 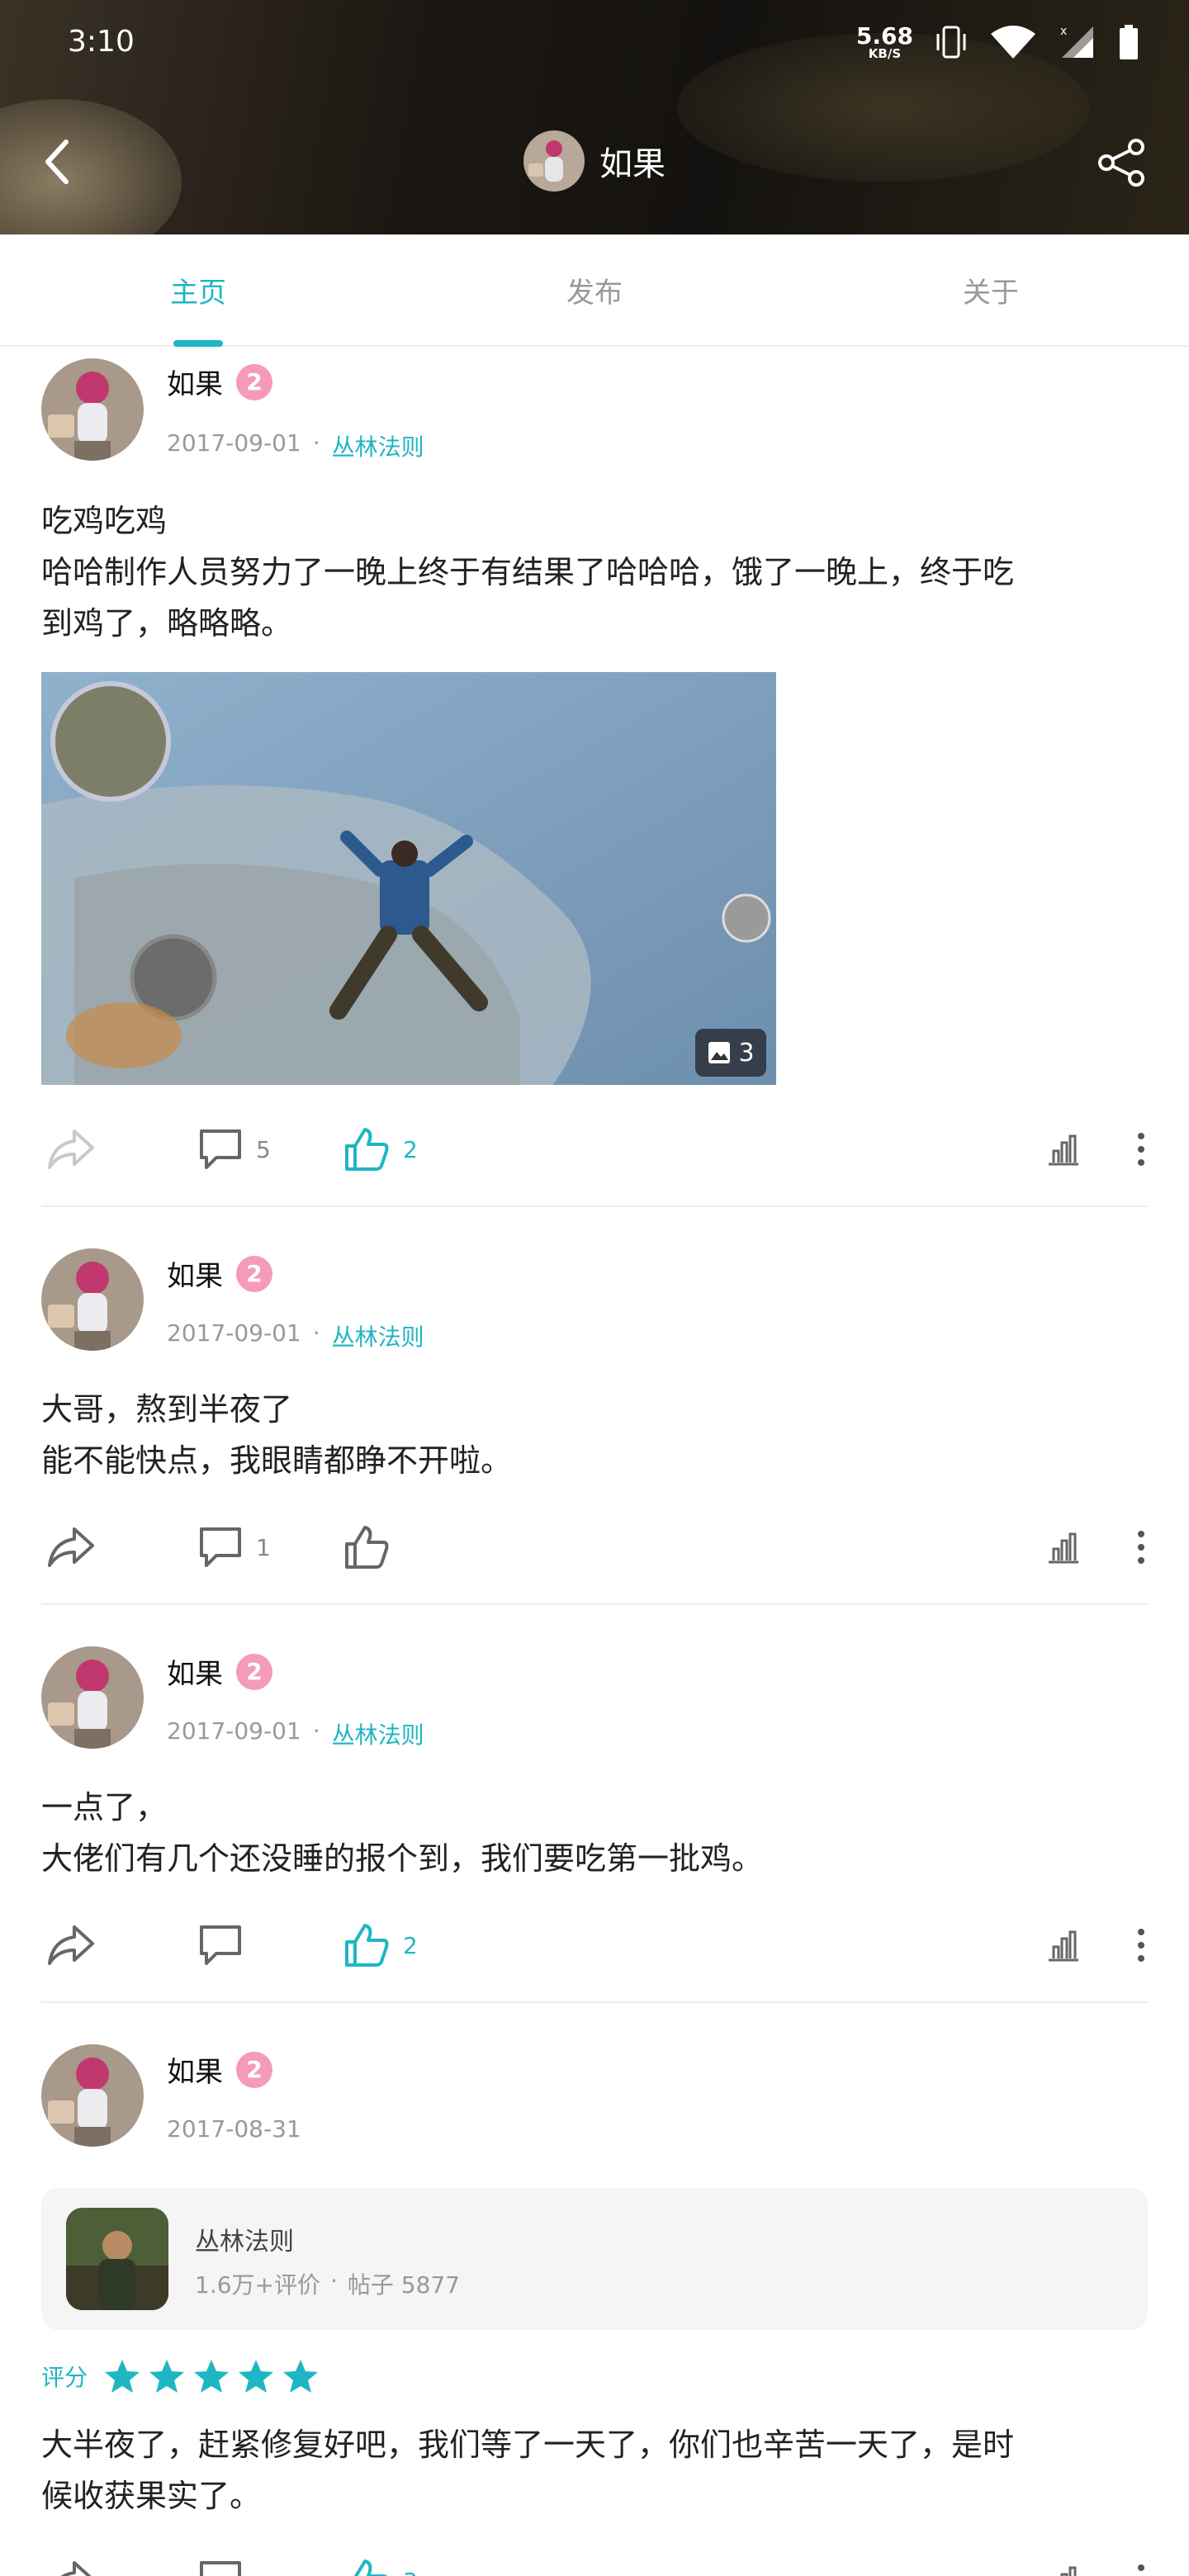 What do you see at coordinates (263, 1547) in the screenshot?
I see `comment-count: 1` at bounding box center [263, 1547].